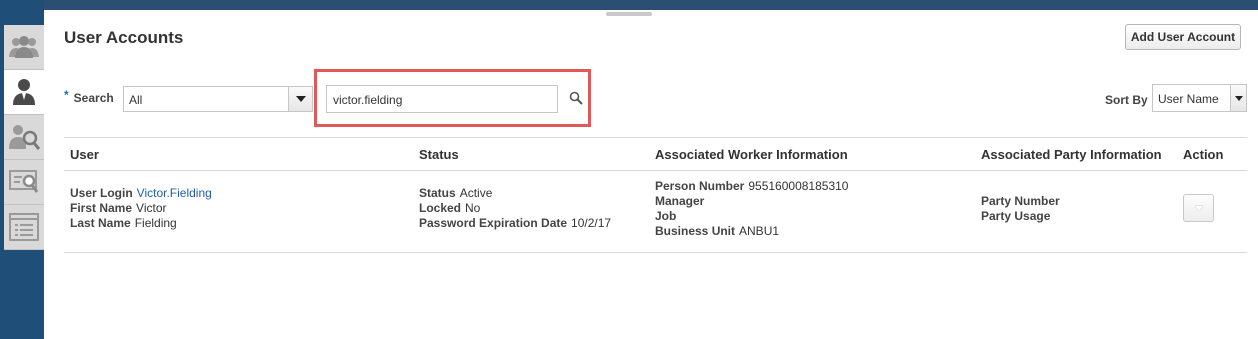  What do you see at coordinates (629, 14) in the screenshot?
I see `resize-grip` at bounding box center [629, 14].